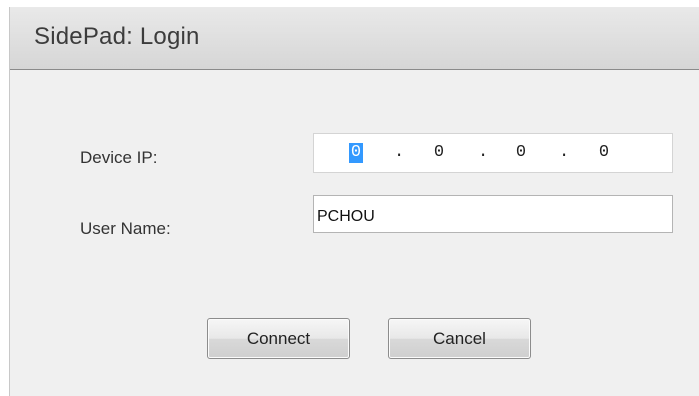  What do you see at coordinates (459, 338) in the screenshot?
I see `cancel-button: Cancel` at bounding box center [459, 338].